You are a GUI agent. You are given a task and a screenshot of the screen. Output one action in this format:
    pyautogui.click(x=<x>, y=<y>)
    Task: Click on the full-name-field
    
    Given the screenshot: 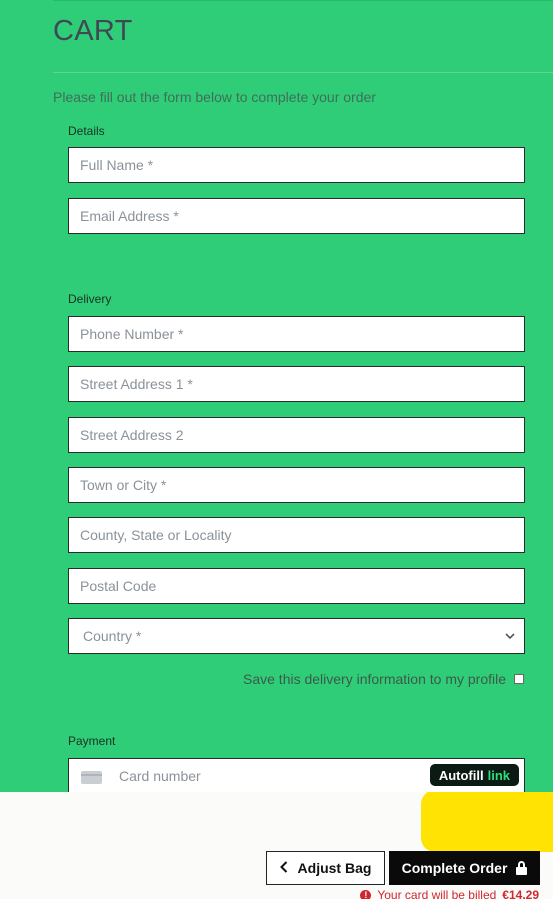 What is the action you would take?
    pyautogui.click(x=296, y=165)
    